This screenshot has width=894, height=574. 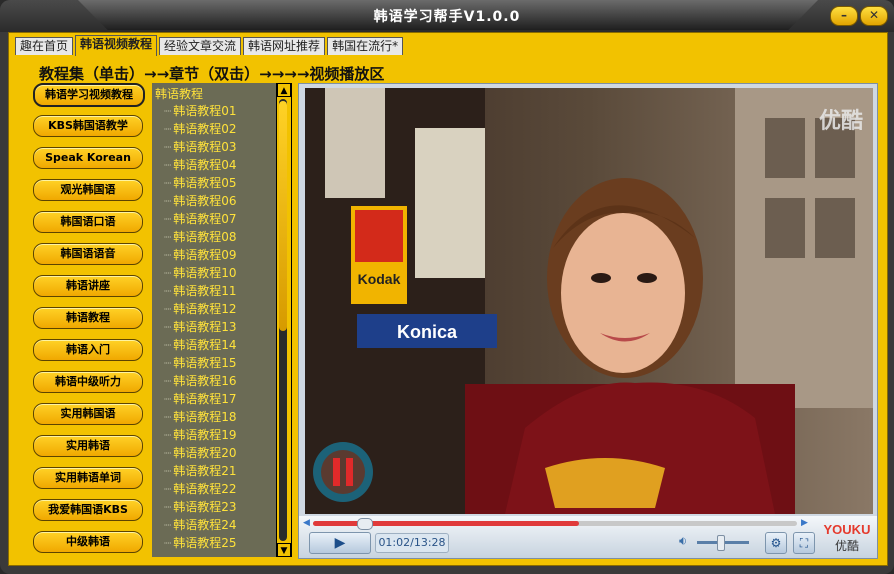 What do you see at coordinates (200, 470) in the screenshot?
I see `tree-item: ┈ 韩语教程21` at bounding box center [200, 470].